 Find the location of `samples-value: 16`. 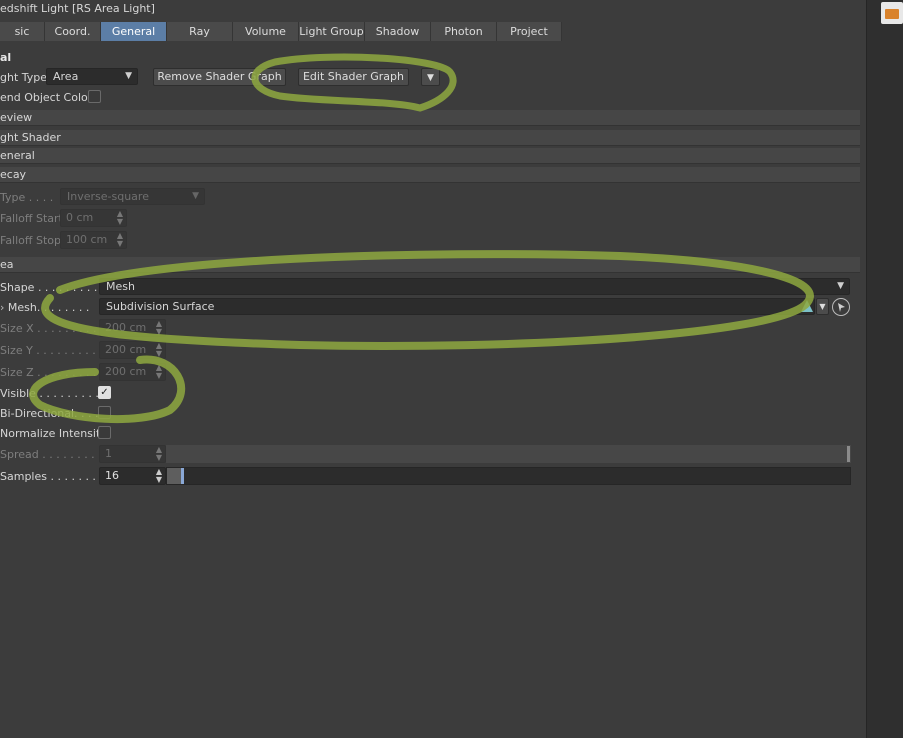

samples-value: 16 is located at coordinates (112, 475).